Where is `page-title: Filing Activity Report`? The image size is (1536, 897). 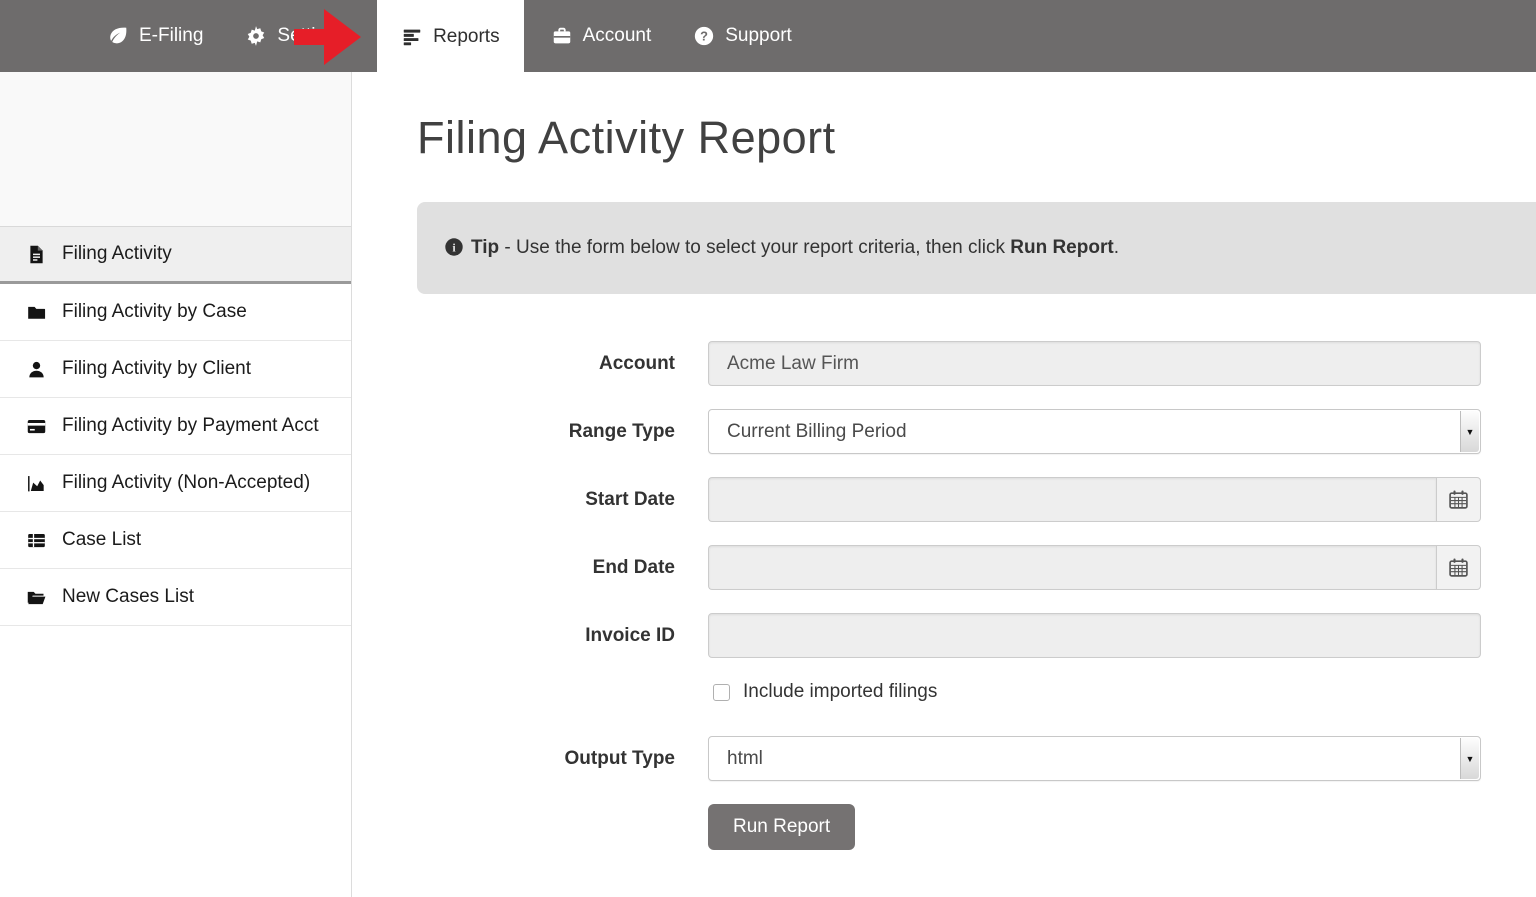
page-title: Filing Activity Report is located at coordinates (626, 137).